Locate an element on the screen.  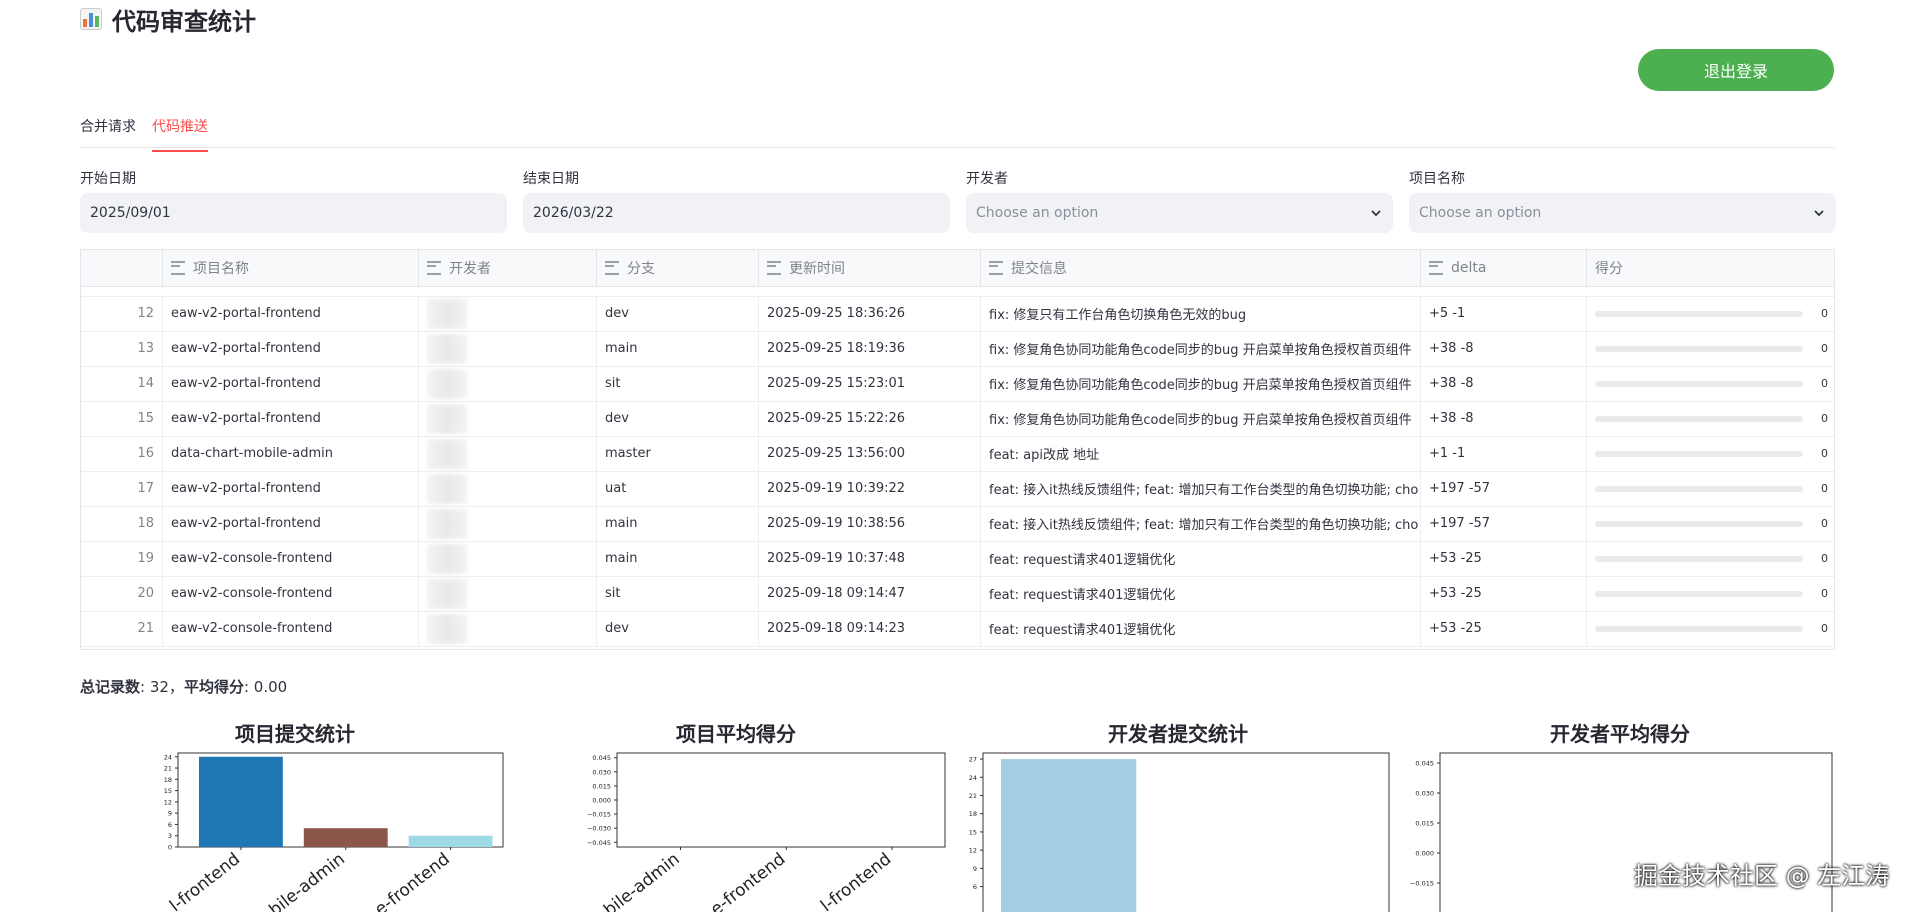
y-tick-label: −0.045 is located at coordinates (599, 843).